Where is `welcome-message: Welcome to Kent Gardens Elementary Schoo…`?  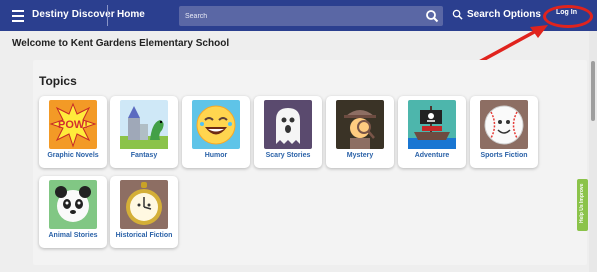 welcome-message: Welcome to Kent Gardens Elementary Schoo… is located at coordinates (121, 43).